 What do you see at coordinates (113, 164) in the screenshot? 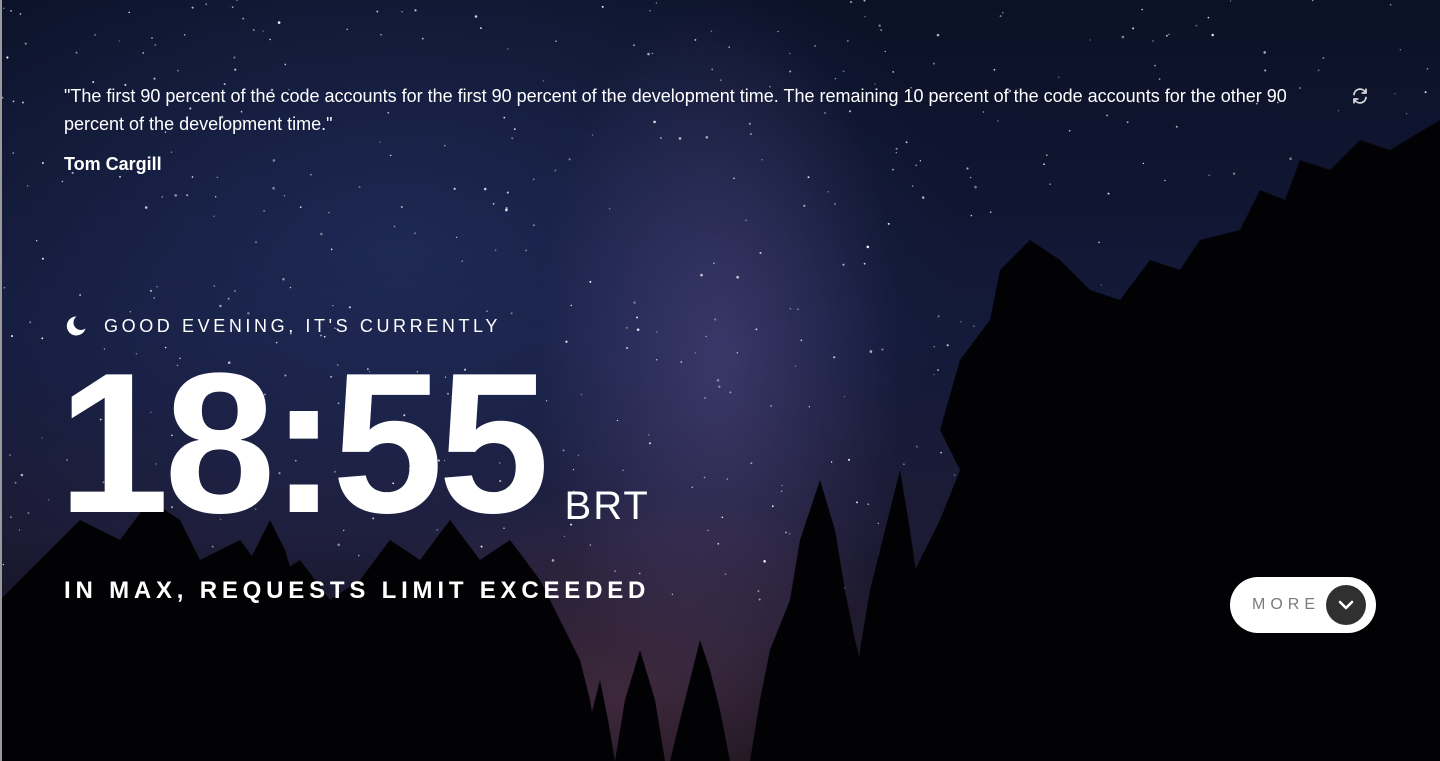
I see `quote-author: Tom Cargill` at bounding box center [113, 164].